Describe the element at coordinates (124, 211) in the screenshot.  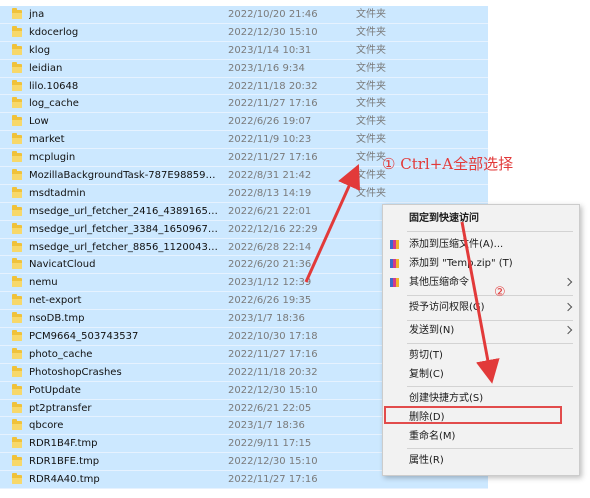
I see `file-name: msedge_url_fetcher_2416_438916552` at that location.